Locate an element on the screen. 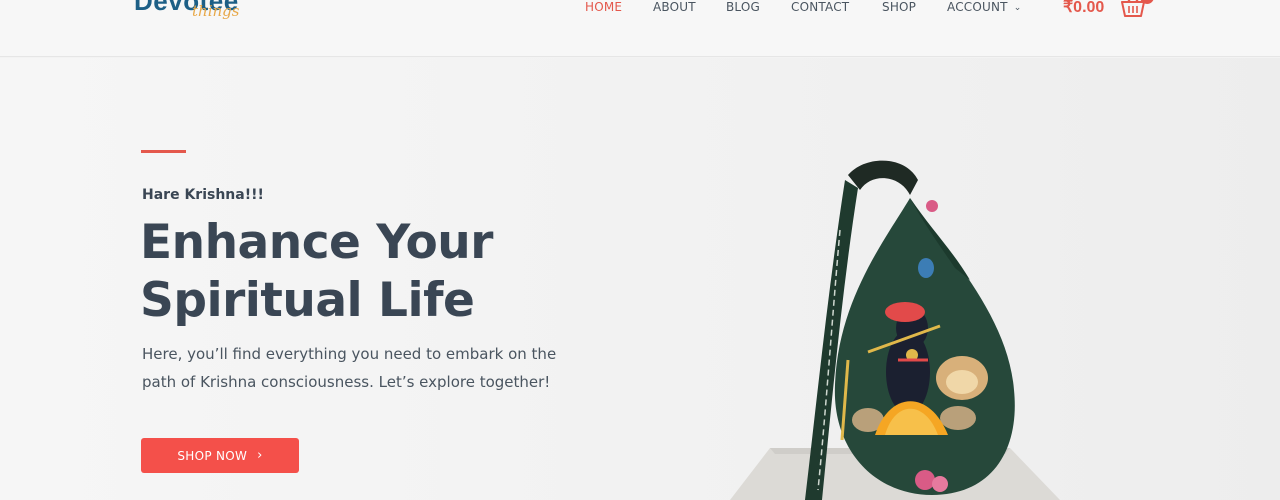  accent-divider is located at coordinates (163, 151).